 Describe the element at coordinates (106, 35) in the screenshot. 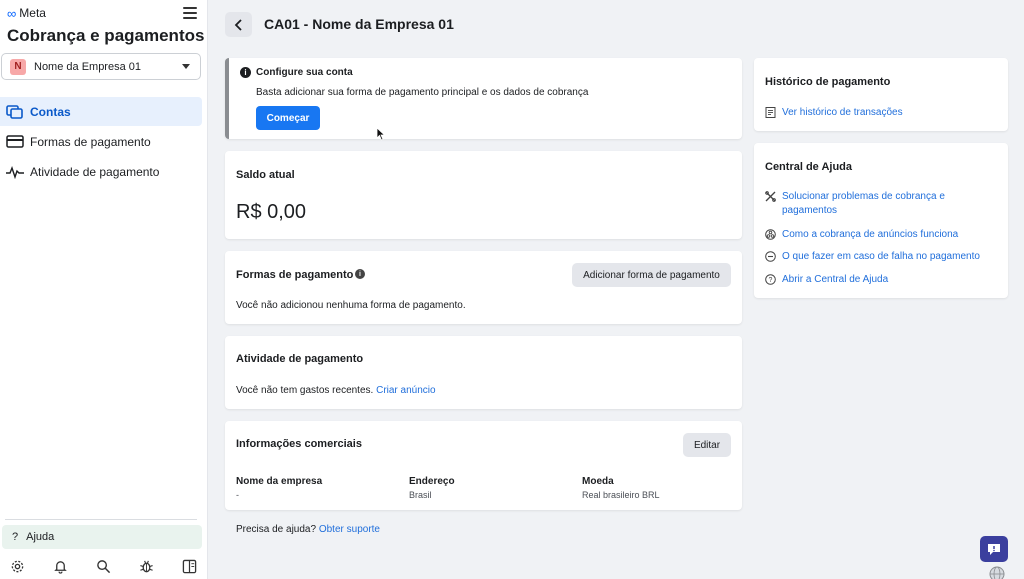

I see `app-title: Cobrança e pagamentos` at that location.